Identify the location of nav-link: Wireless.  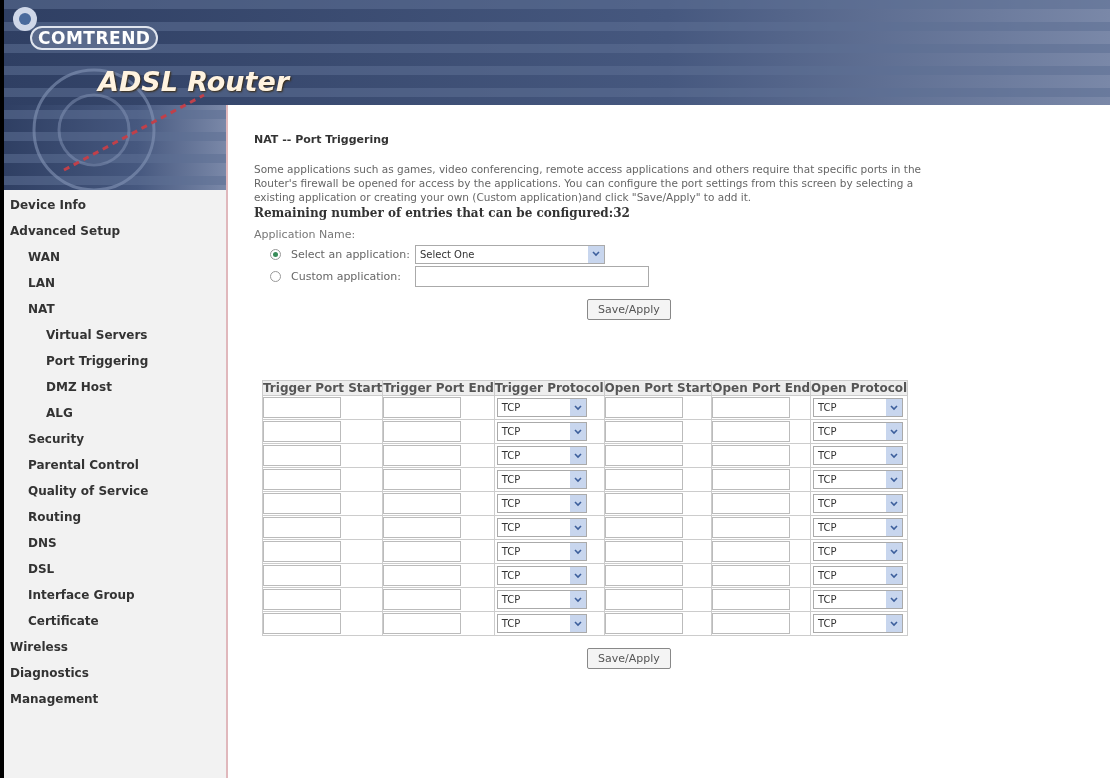
(115, 653).